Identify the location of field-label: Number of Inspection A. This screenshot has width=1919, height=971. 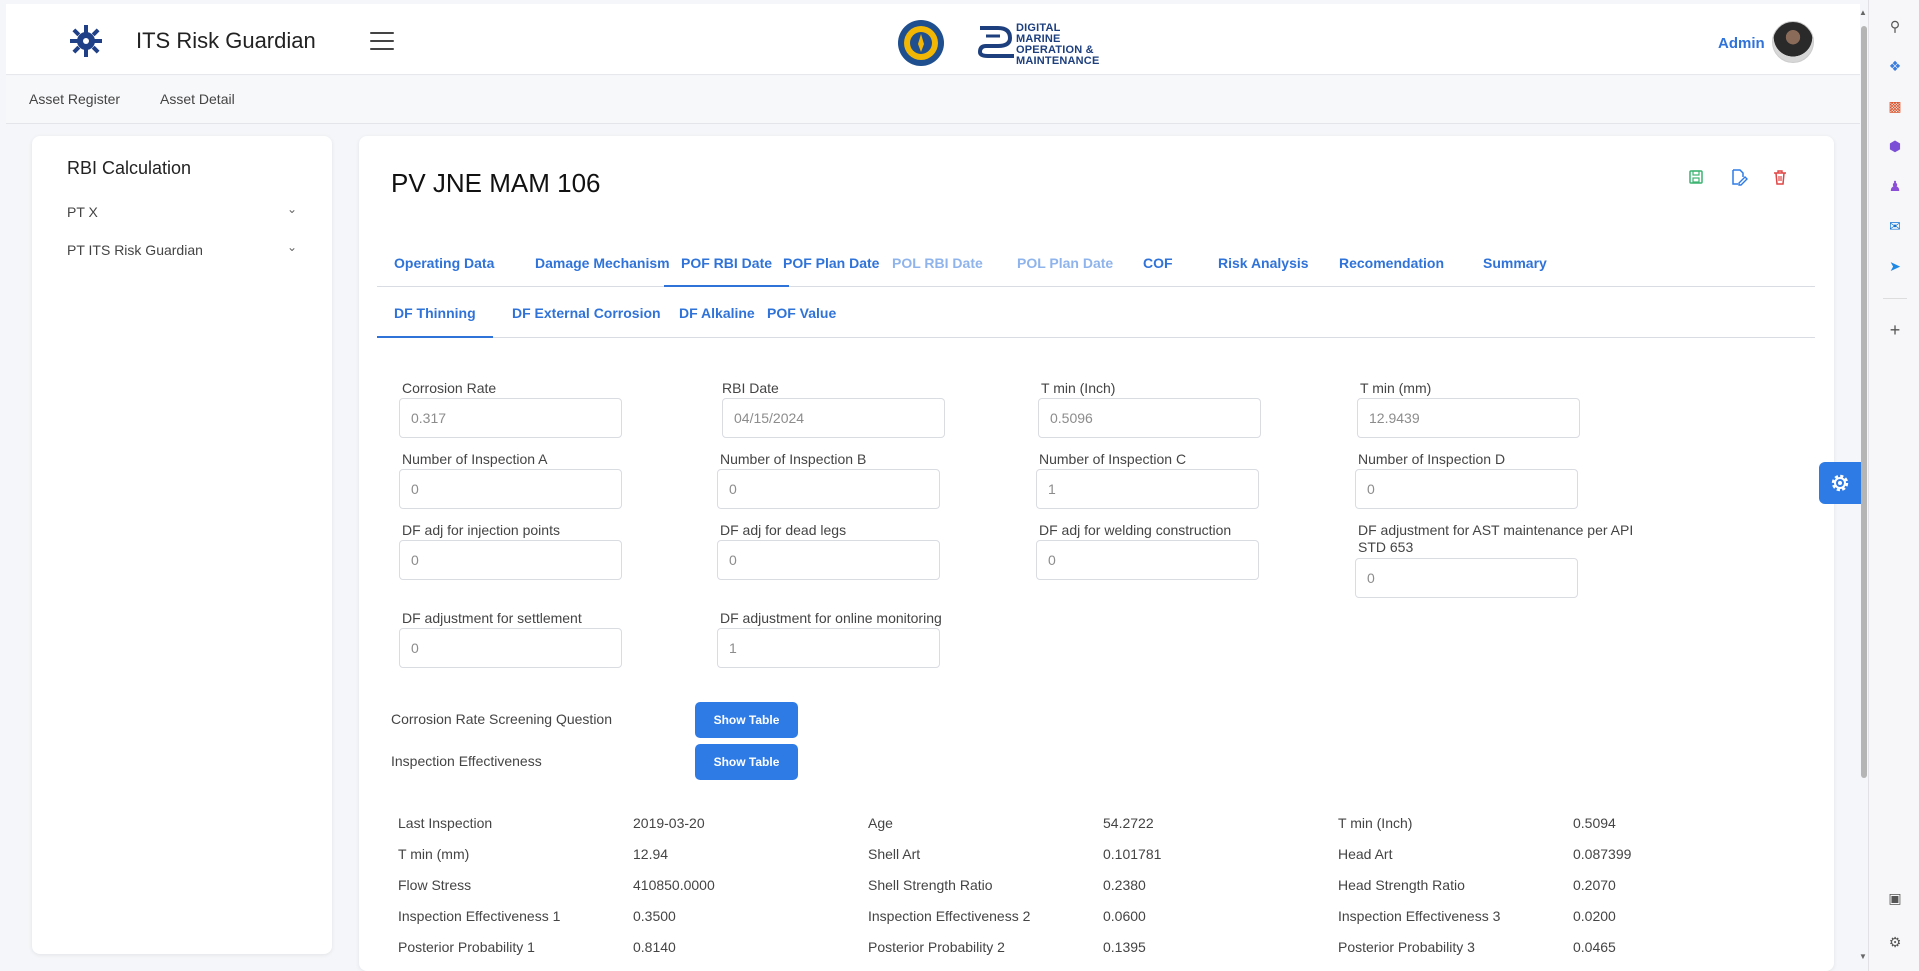
(475, 459).